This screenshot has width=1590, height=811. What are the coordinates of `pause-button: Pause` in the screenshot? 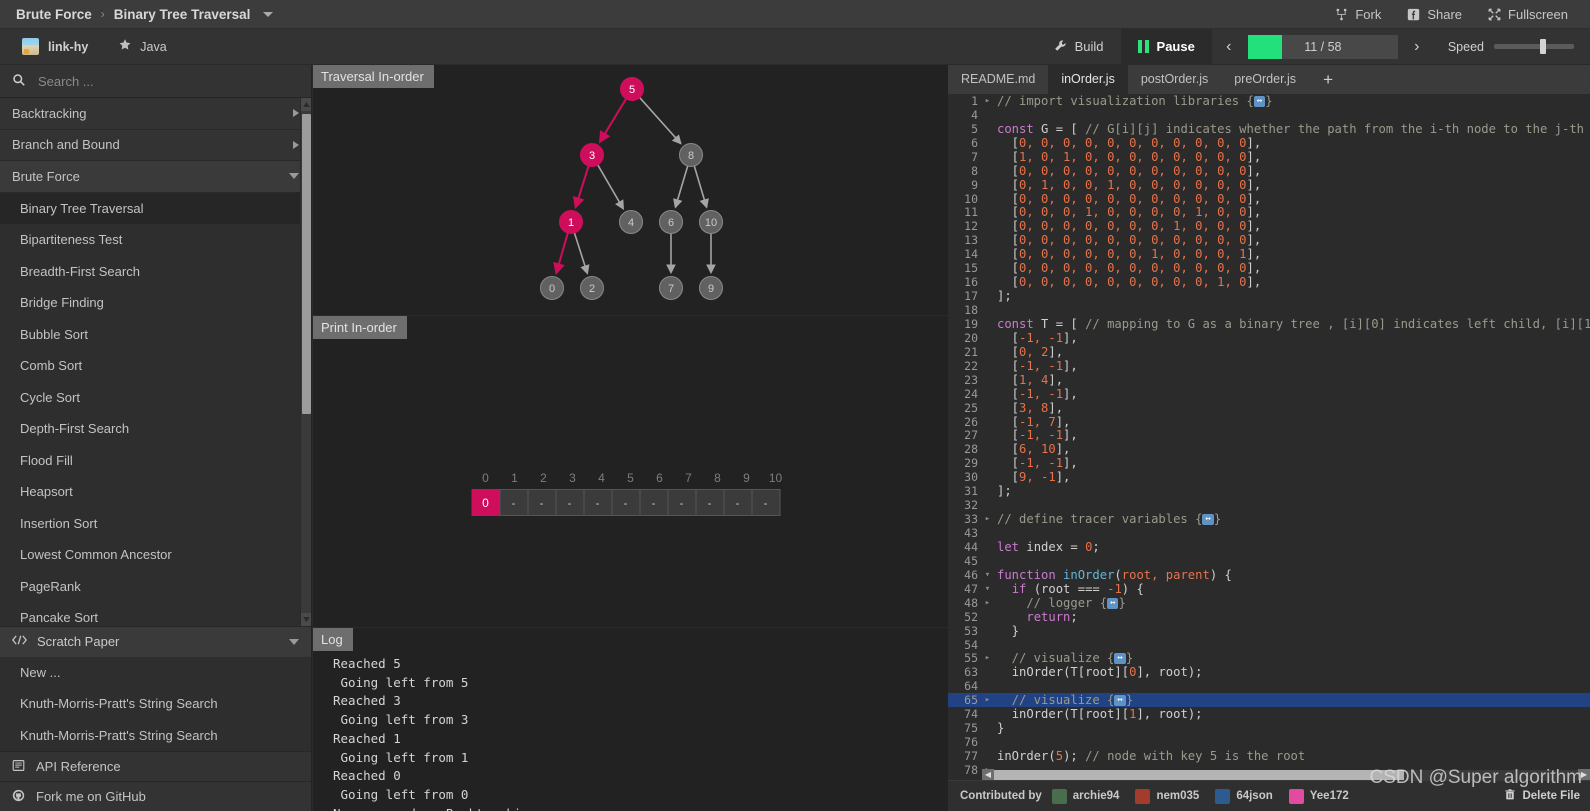 It's located at (1166, 46).